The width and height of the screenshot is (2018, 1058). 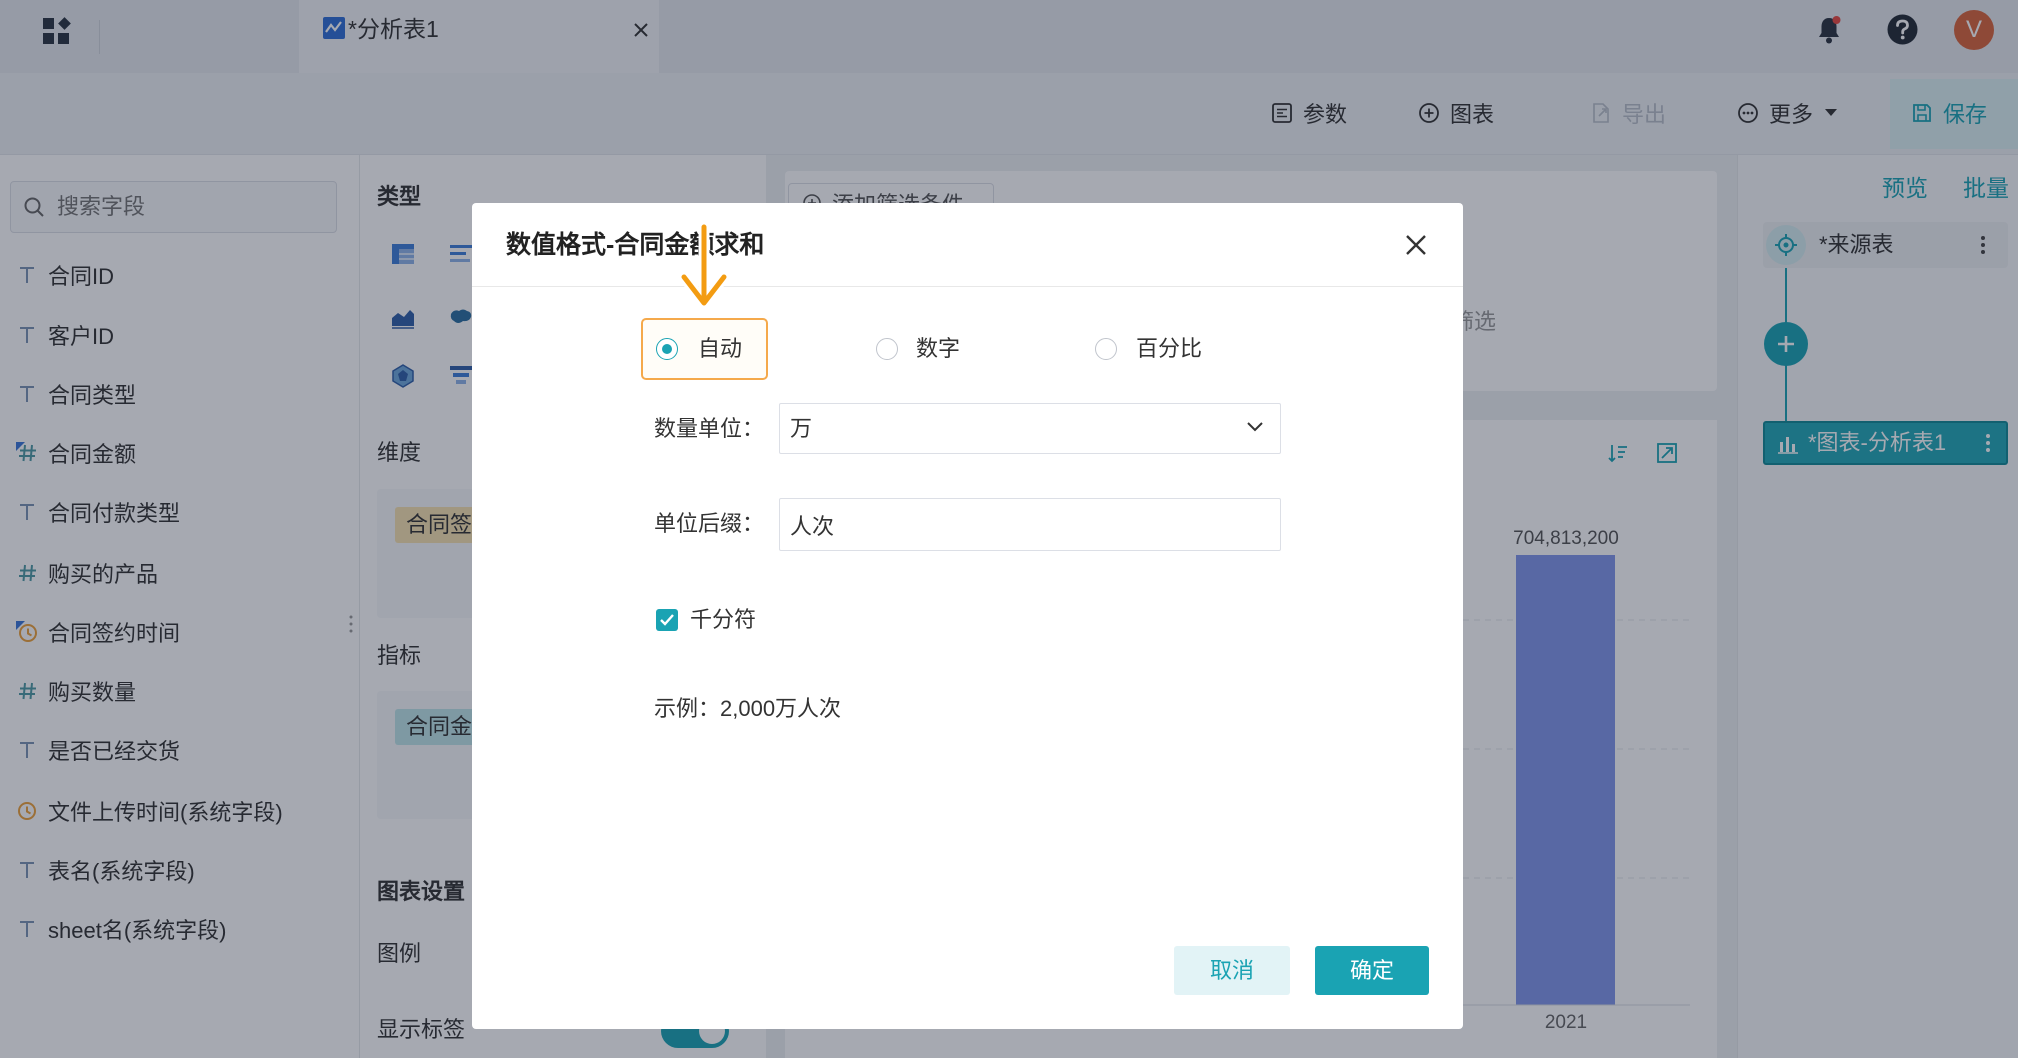 I want to click on confirm-label: 确定, so click(x=1371, y=970).